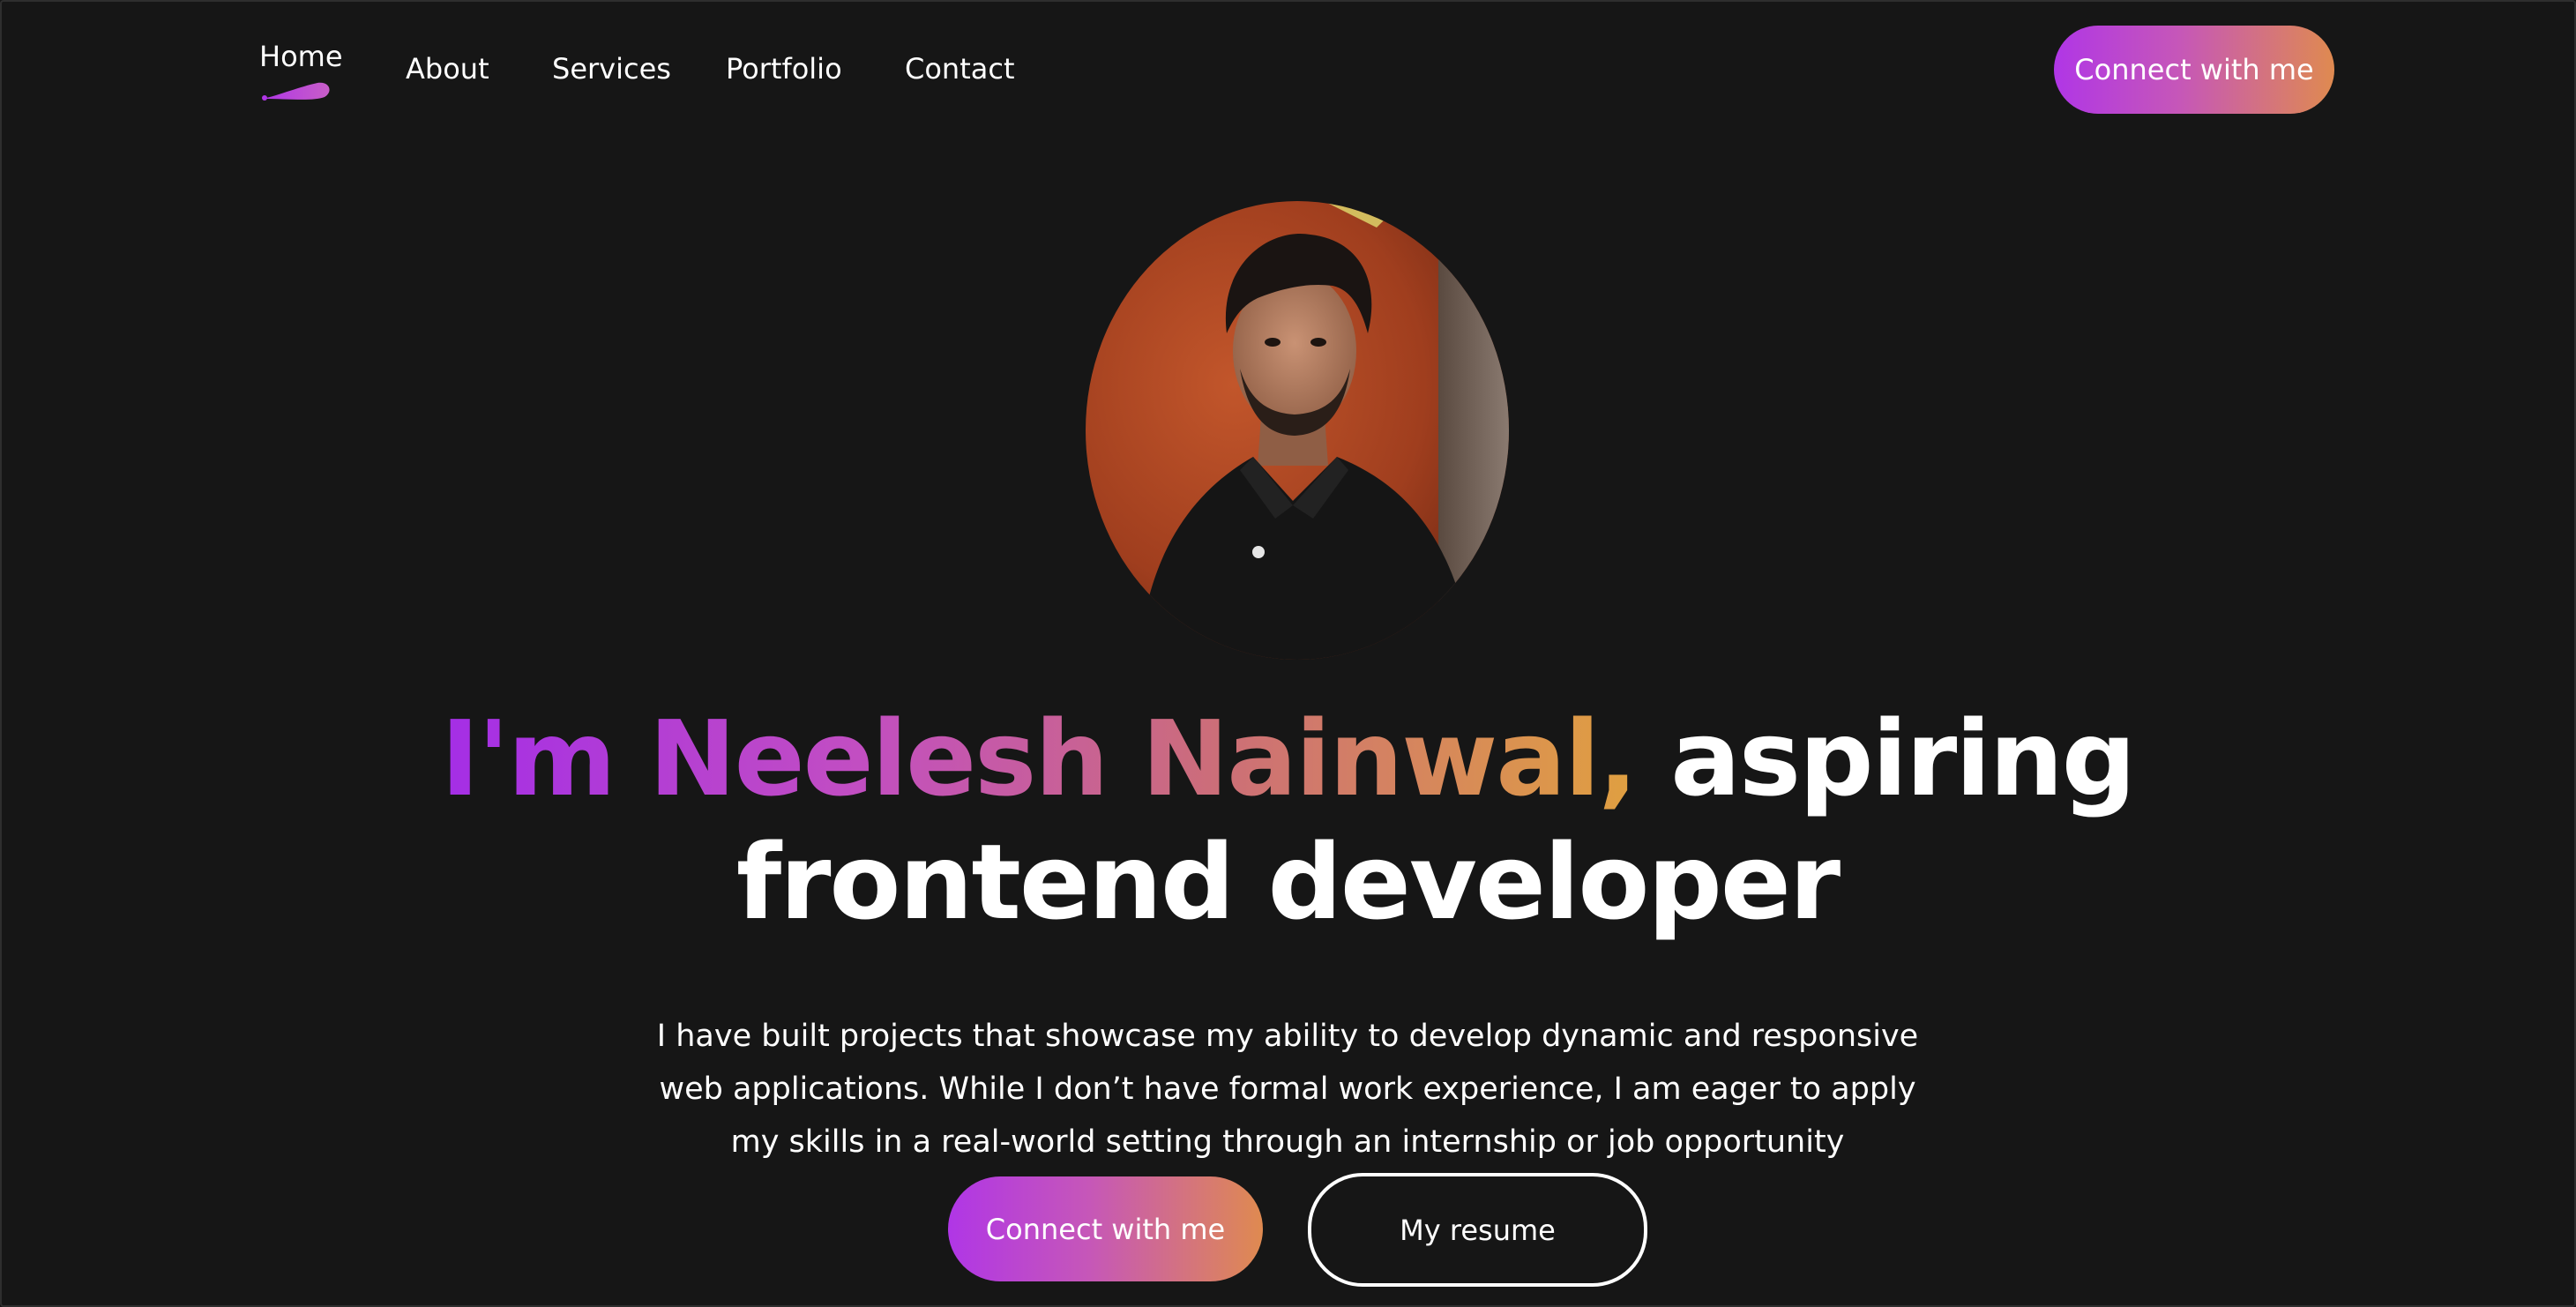  Describe the element at coordinates (960, 68) in the screenshot. I see `nav-item-contact: Contact` at that location.